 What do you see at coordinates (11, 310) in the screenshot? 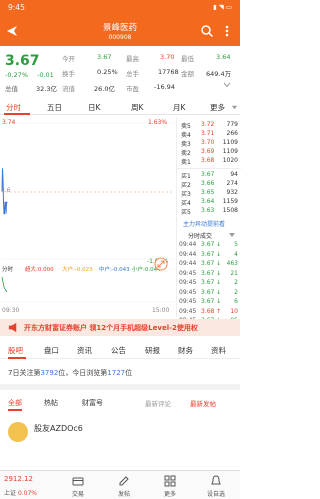
I see `time-start-label: 09:30` at bounding box center [11, 310].